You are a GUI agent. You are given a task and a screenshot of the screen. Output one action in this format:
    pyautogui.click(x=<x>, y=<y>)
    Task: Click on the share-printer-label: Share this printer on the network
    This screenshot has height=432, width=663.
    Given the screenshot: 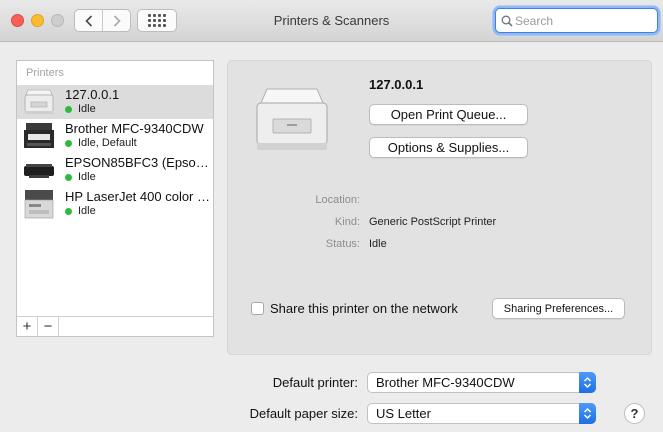 What is the action you would take?
    pyautogui.click(x=364, y=308)
    